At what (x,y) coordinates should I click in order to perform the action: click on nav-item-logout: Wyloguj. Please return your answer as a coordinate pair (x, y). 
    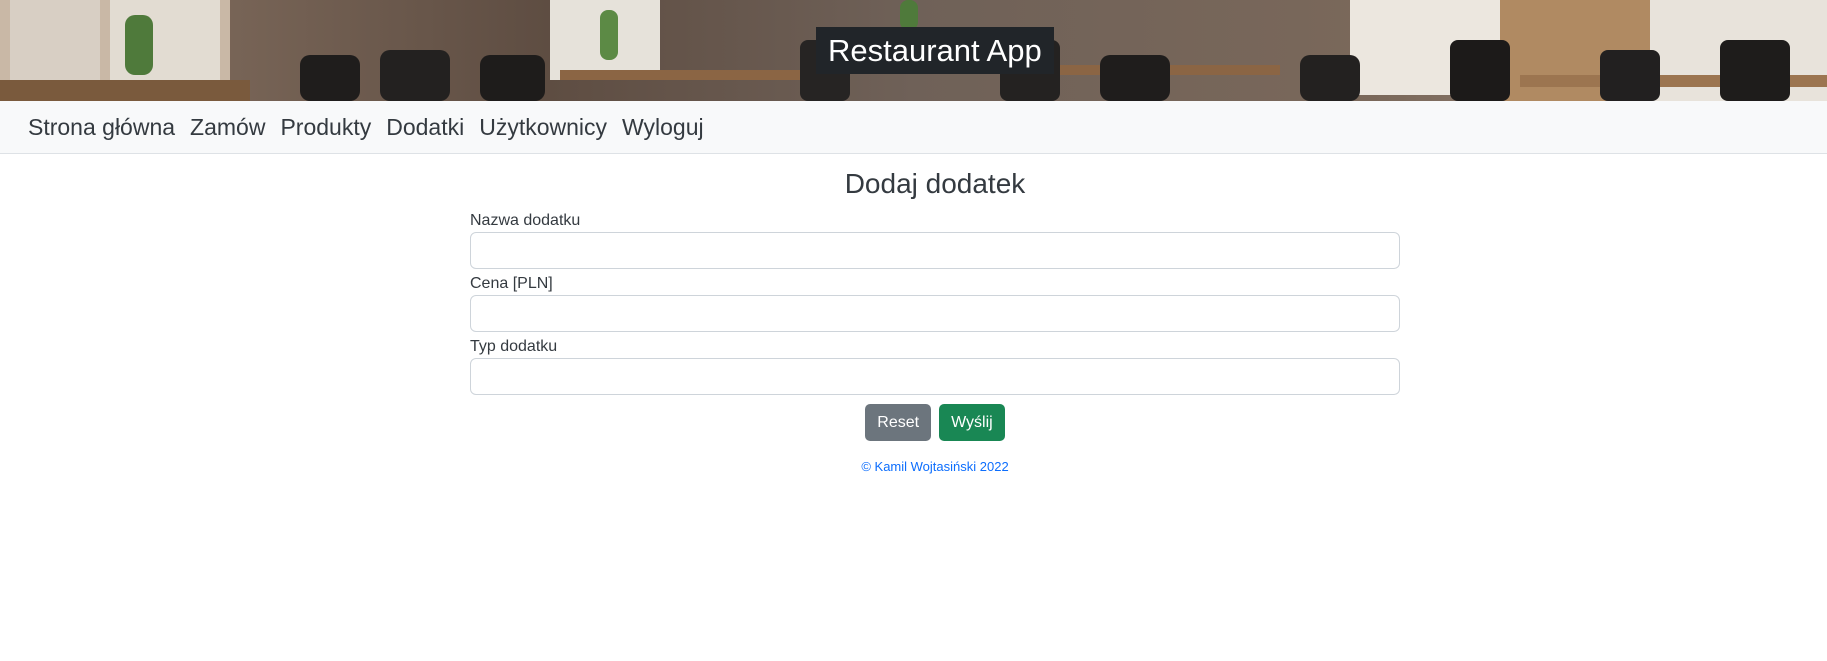
    Looking at the image, I should click on (663, 127).